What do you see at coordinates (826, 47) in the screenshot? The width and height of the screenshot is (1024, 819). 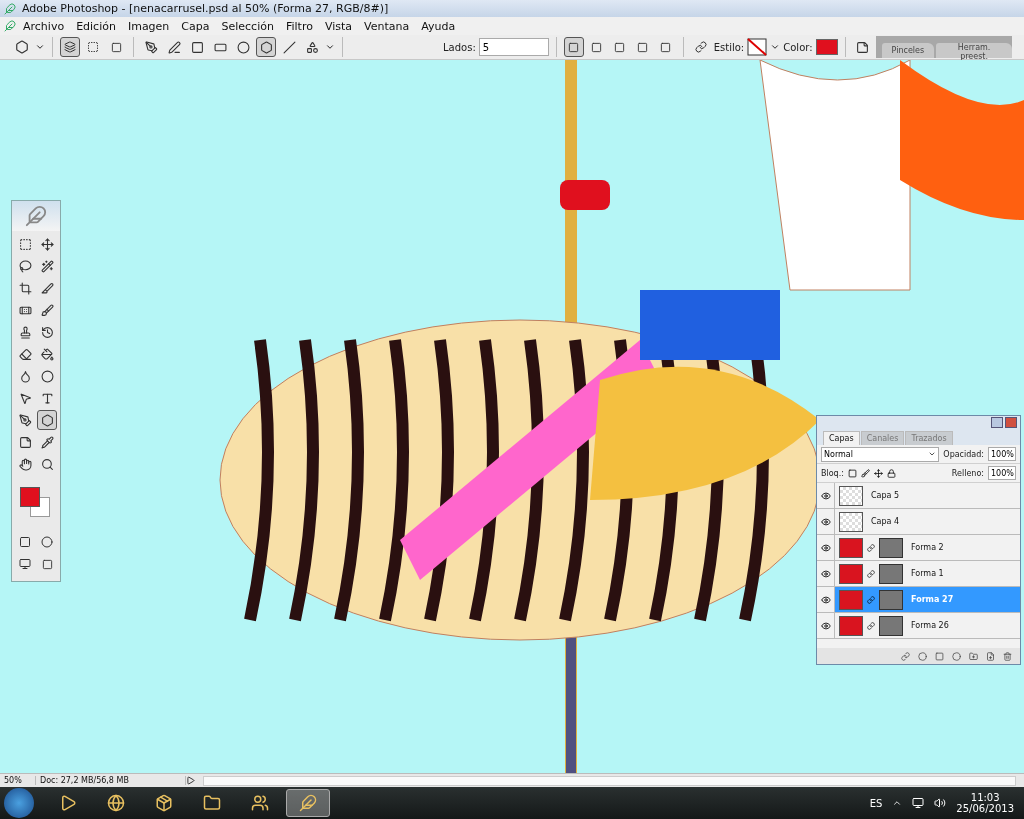 I see `color-swatch` at bounding box center [826, 47].